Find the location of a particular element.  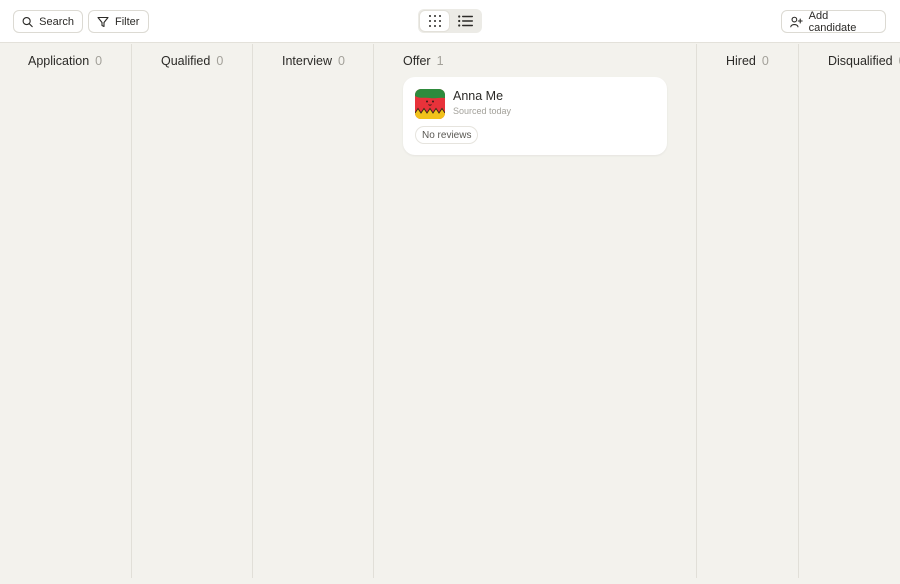

reviews-badge: No reviews is located at coordinates (447, 135).